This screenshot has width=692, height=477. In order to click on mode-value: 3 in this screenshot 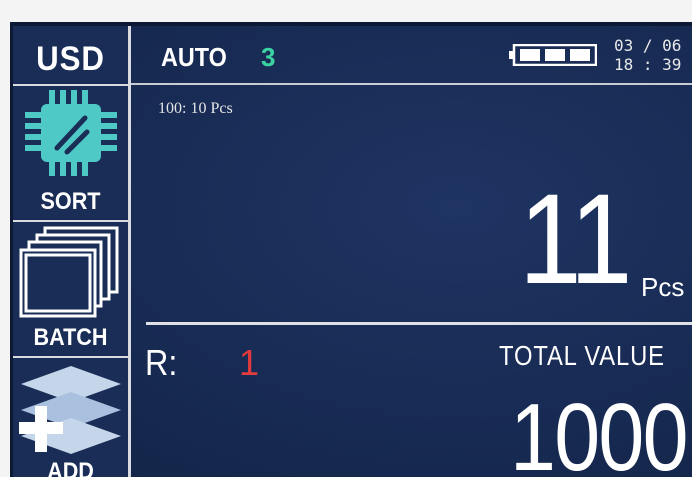, I will do `click(268, 57)`.